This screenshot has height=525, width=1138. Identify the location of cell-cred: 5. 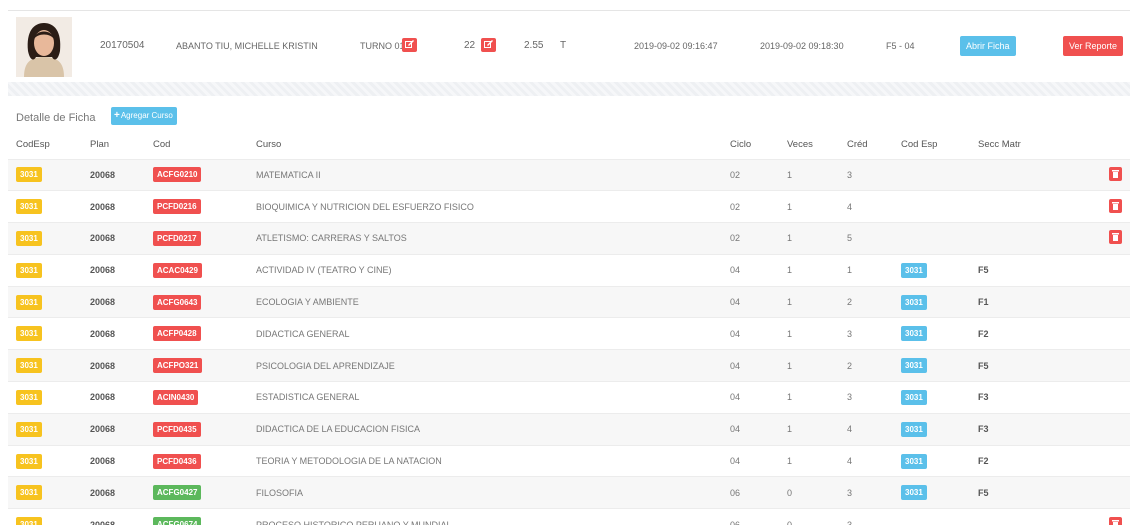
(866, 238).